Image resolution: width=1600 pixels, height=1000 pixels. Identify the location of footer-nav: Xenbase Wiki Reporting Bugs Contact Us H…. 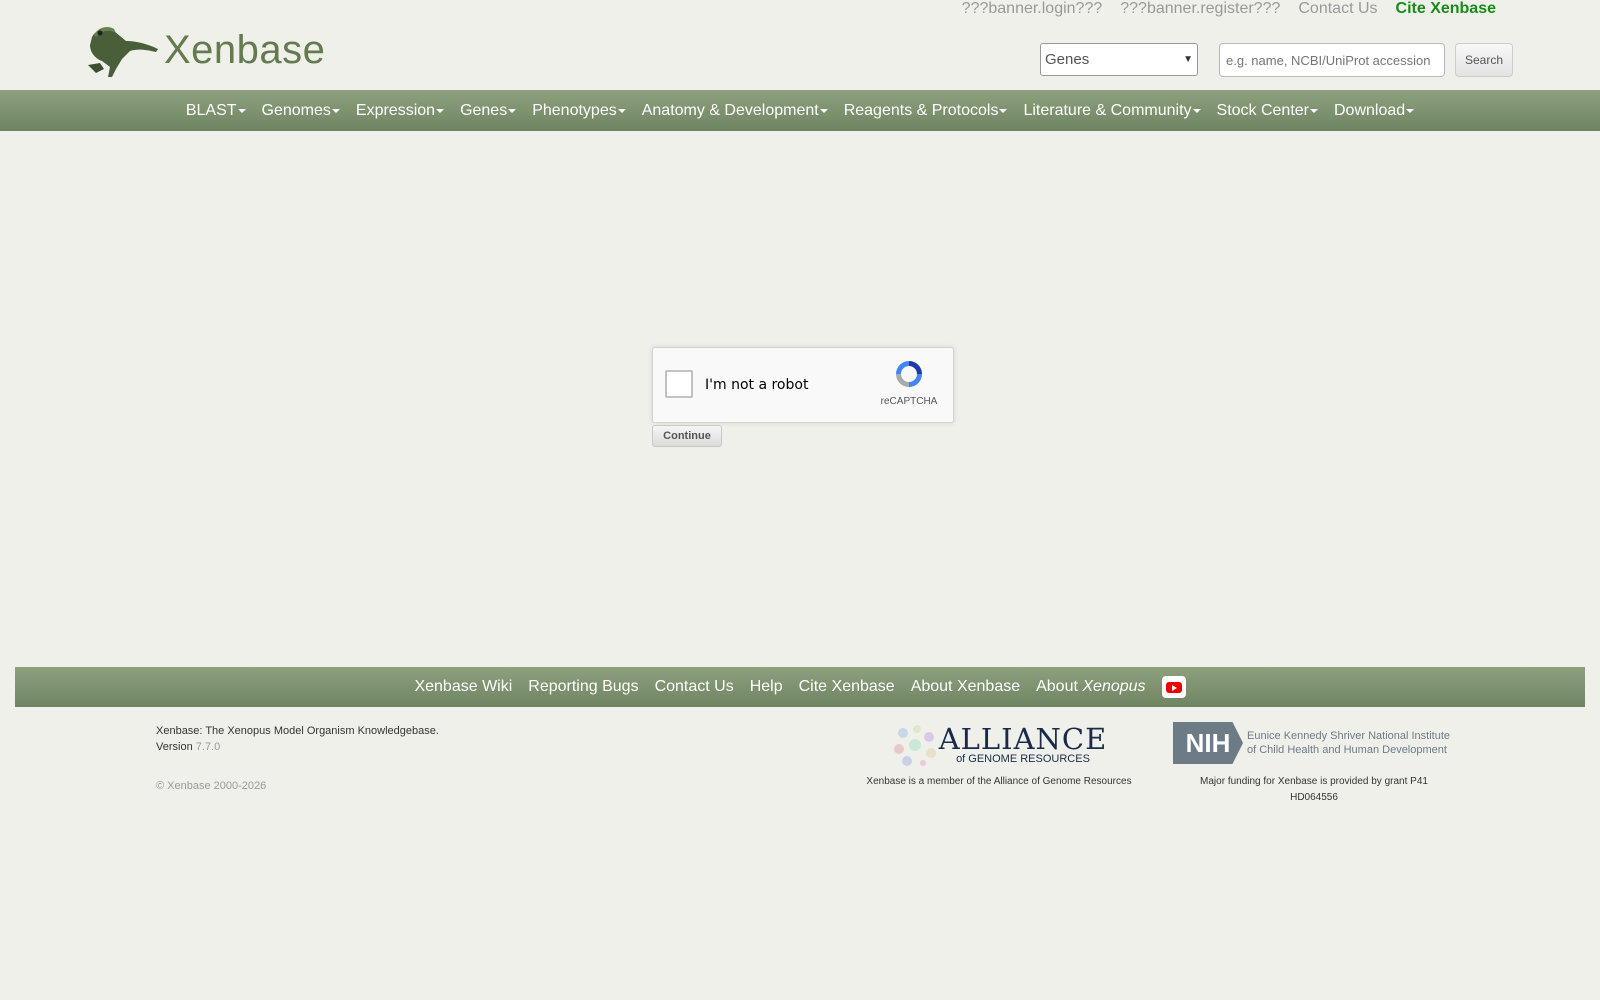
(800, 687).